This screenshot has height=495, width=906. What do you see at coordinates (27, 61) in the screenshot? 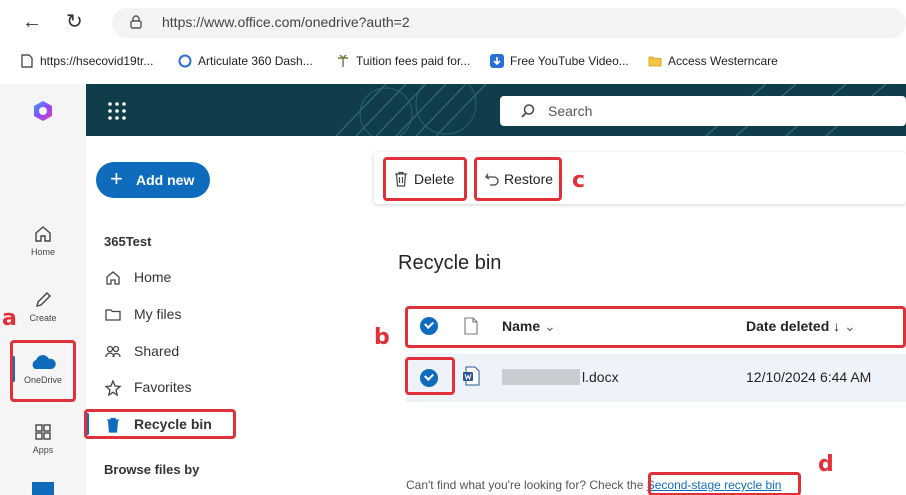
I see `page-icon` at bounding box center [27, 61].